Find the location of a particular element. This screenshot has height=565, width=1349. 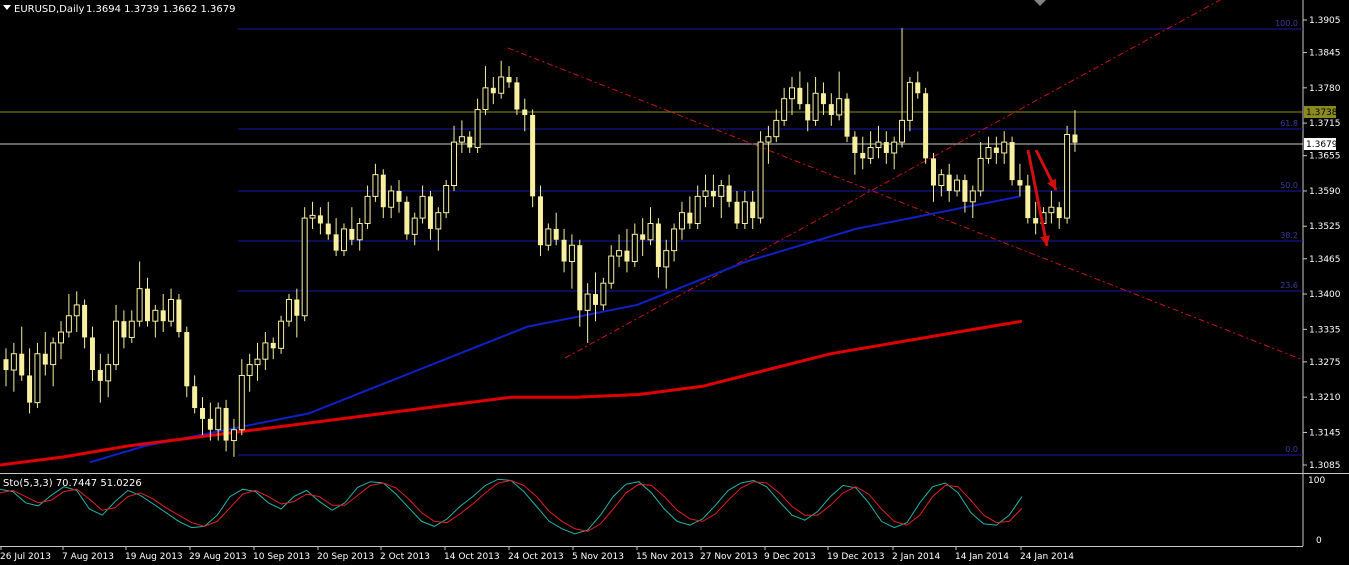

price-axis-label: 1.3525 is located at coordinates (1325, 227).